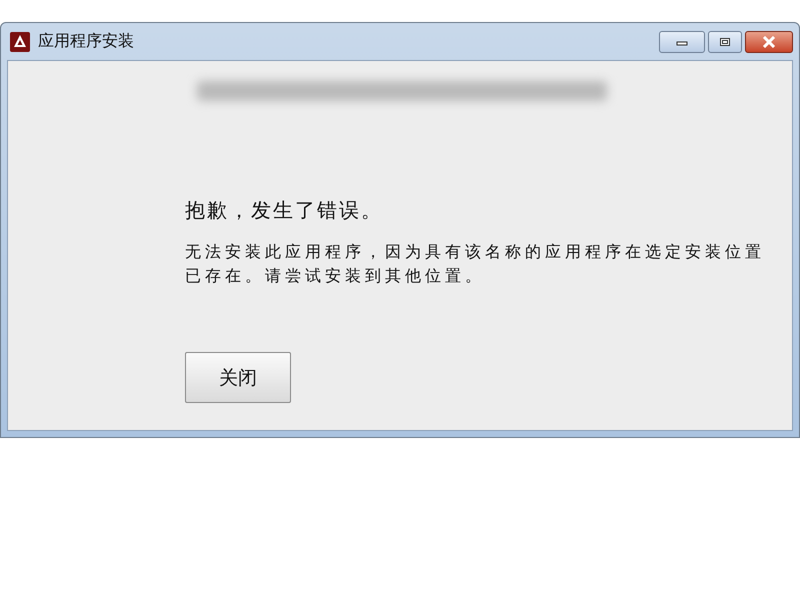  I want to click on close-button, so click(769, 42).